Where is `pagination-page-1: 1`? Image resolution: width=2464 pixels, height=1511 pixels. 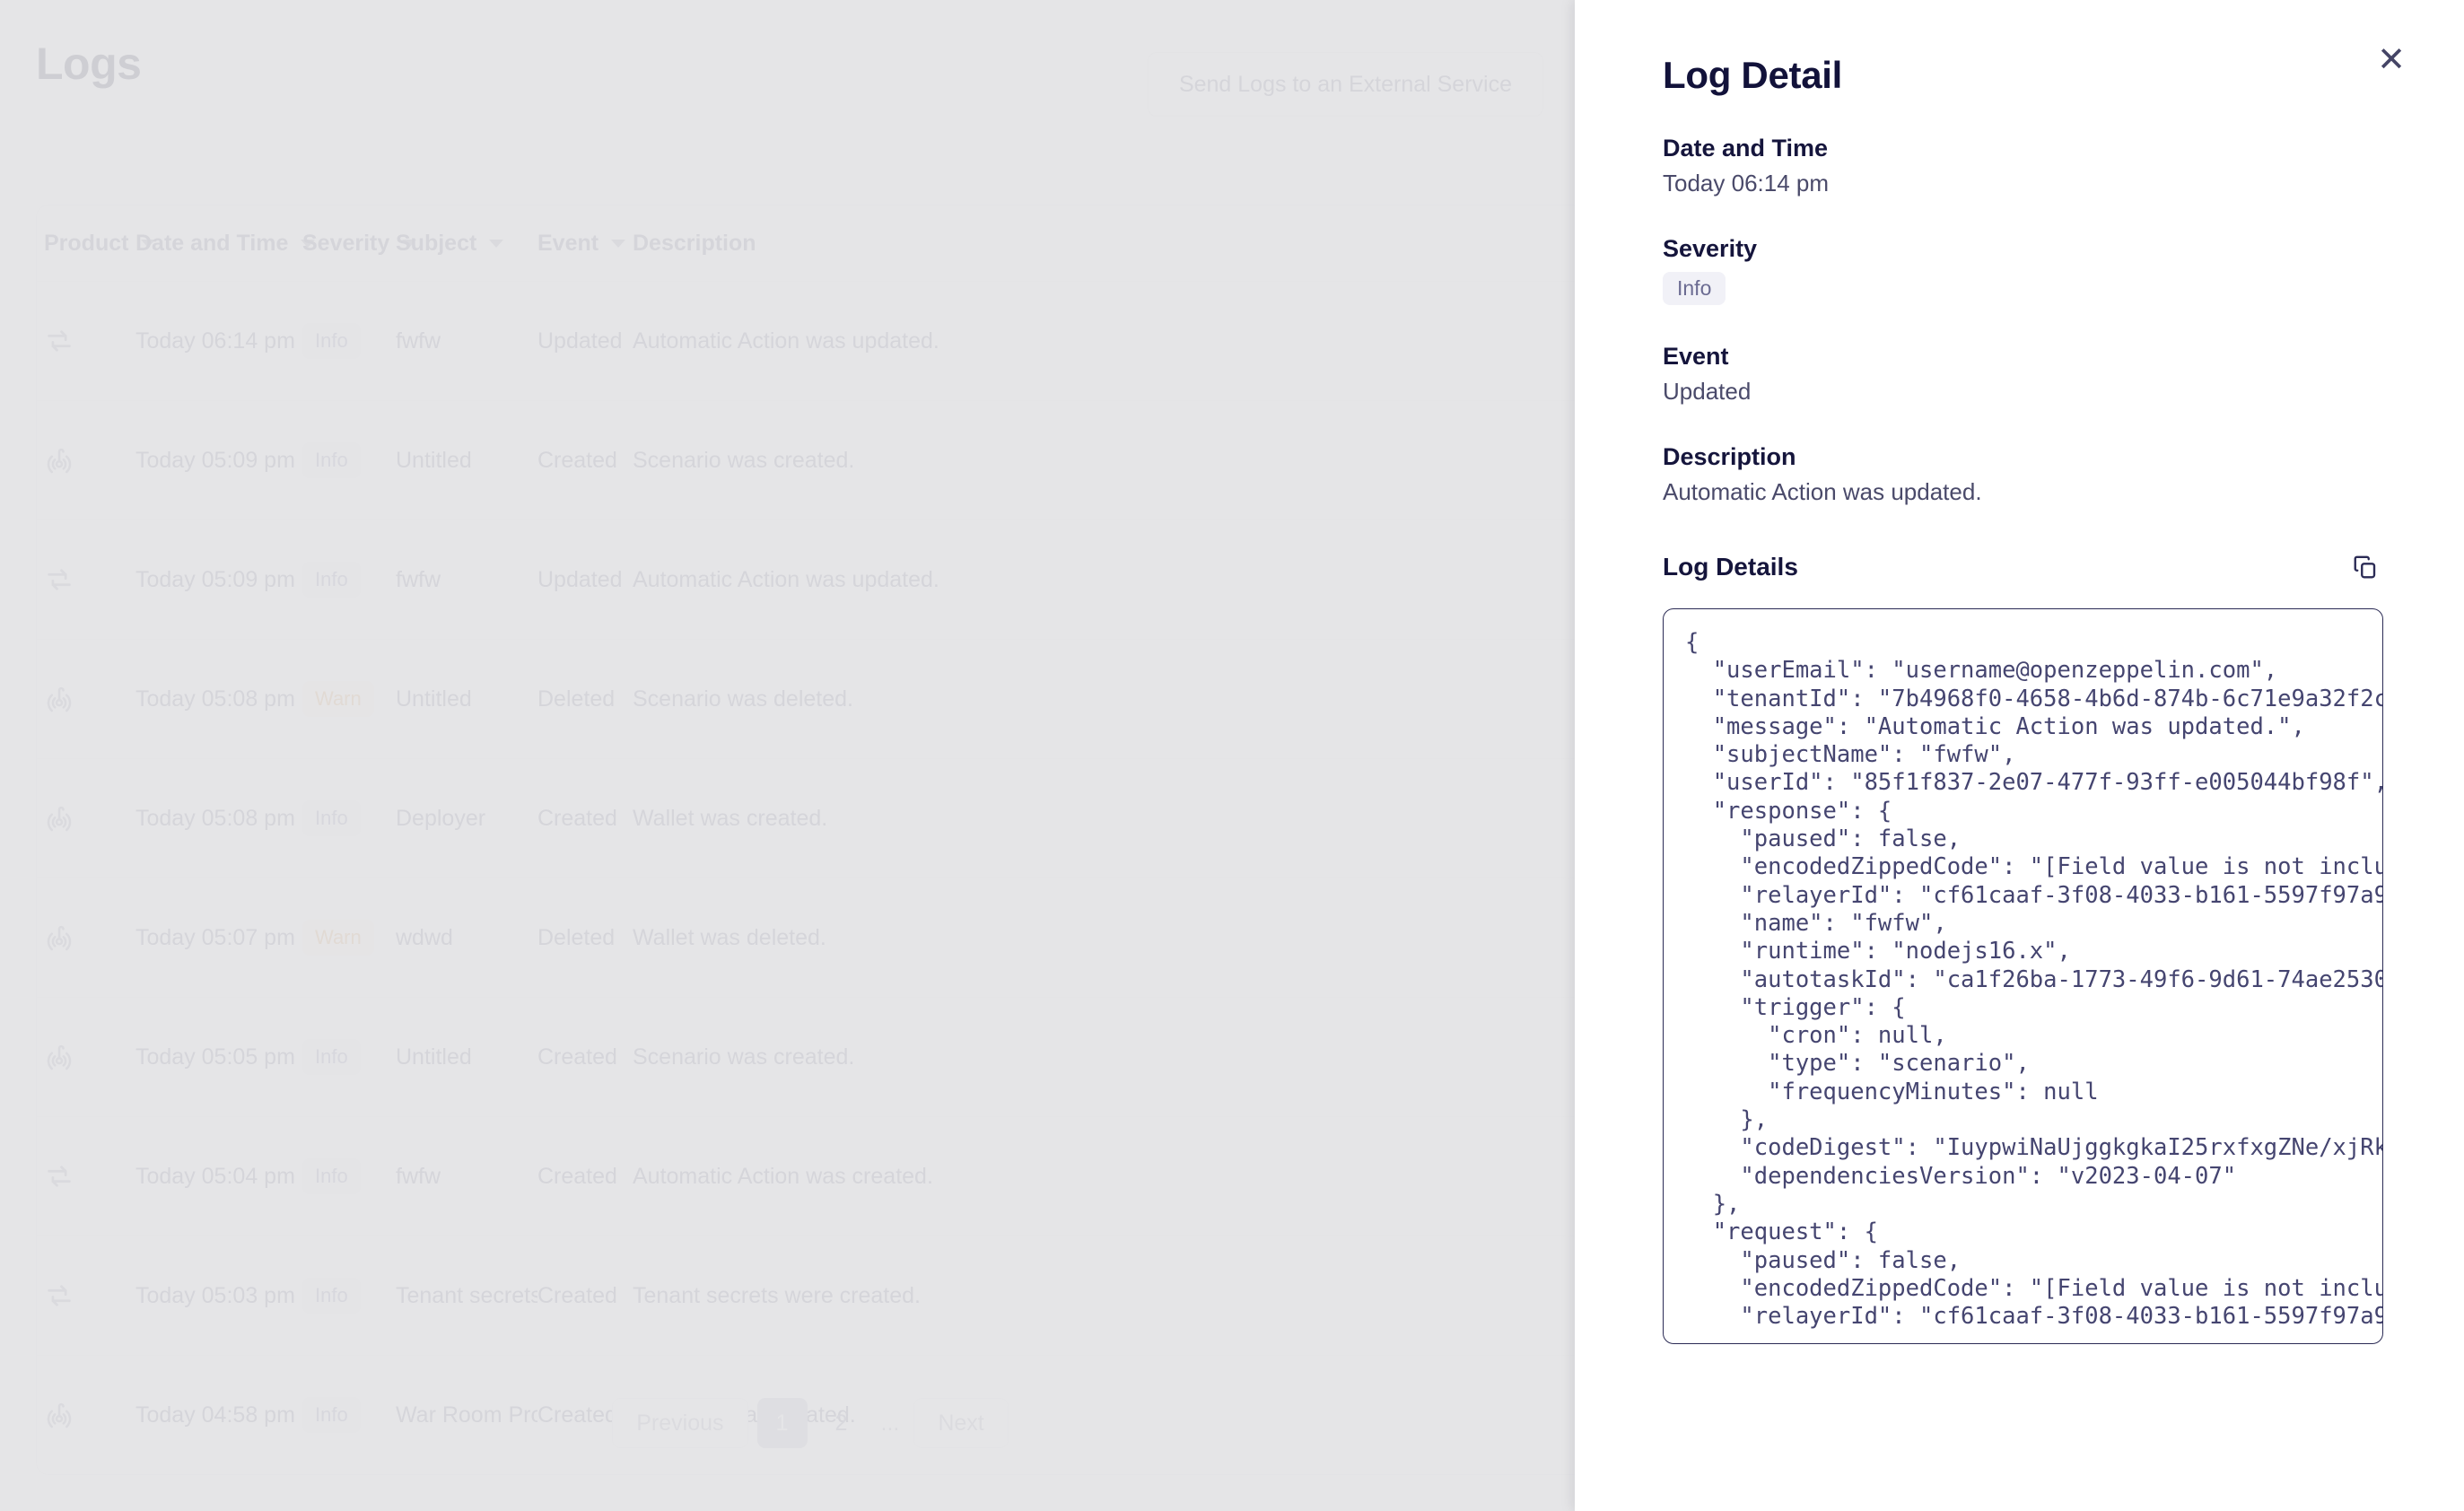
pagination-page-1: 1 is located at coordinates (782, 1423).